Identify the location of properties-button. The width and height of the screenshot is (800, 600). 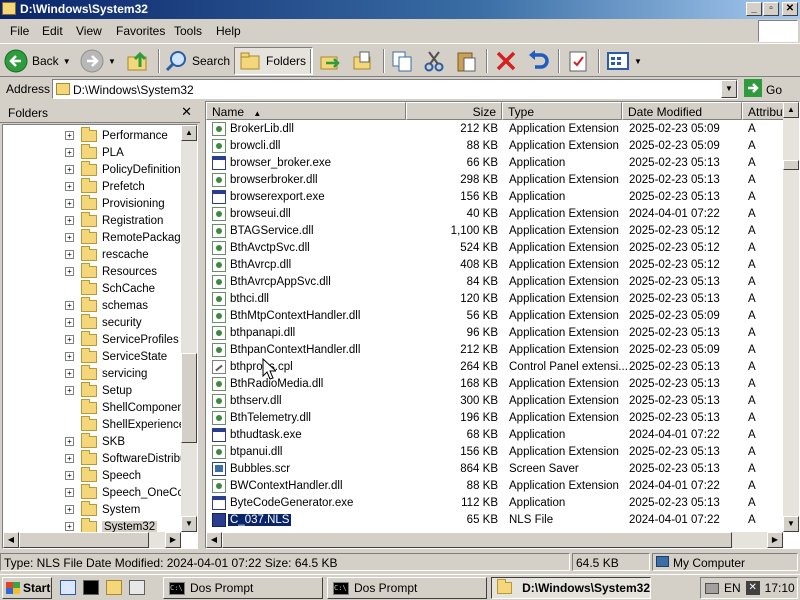
(578, 61).